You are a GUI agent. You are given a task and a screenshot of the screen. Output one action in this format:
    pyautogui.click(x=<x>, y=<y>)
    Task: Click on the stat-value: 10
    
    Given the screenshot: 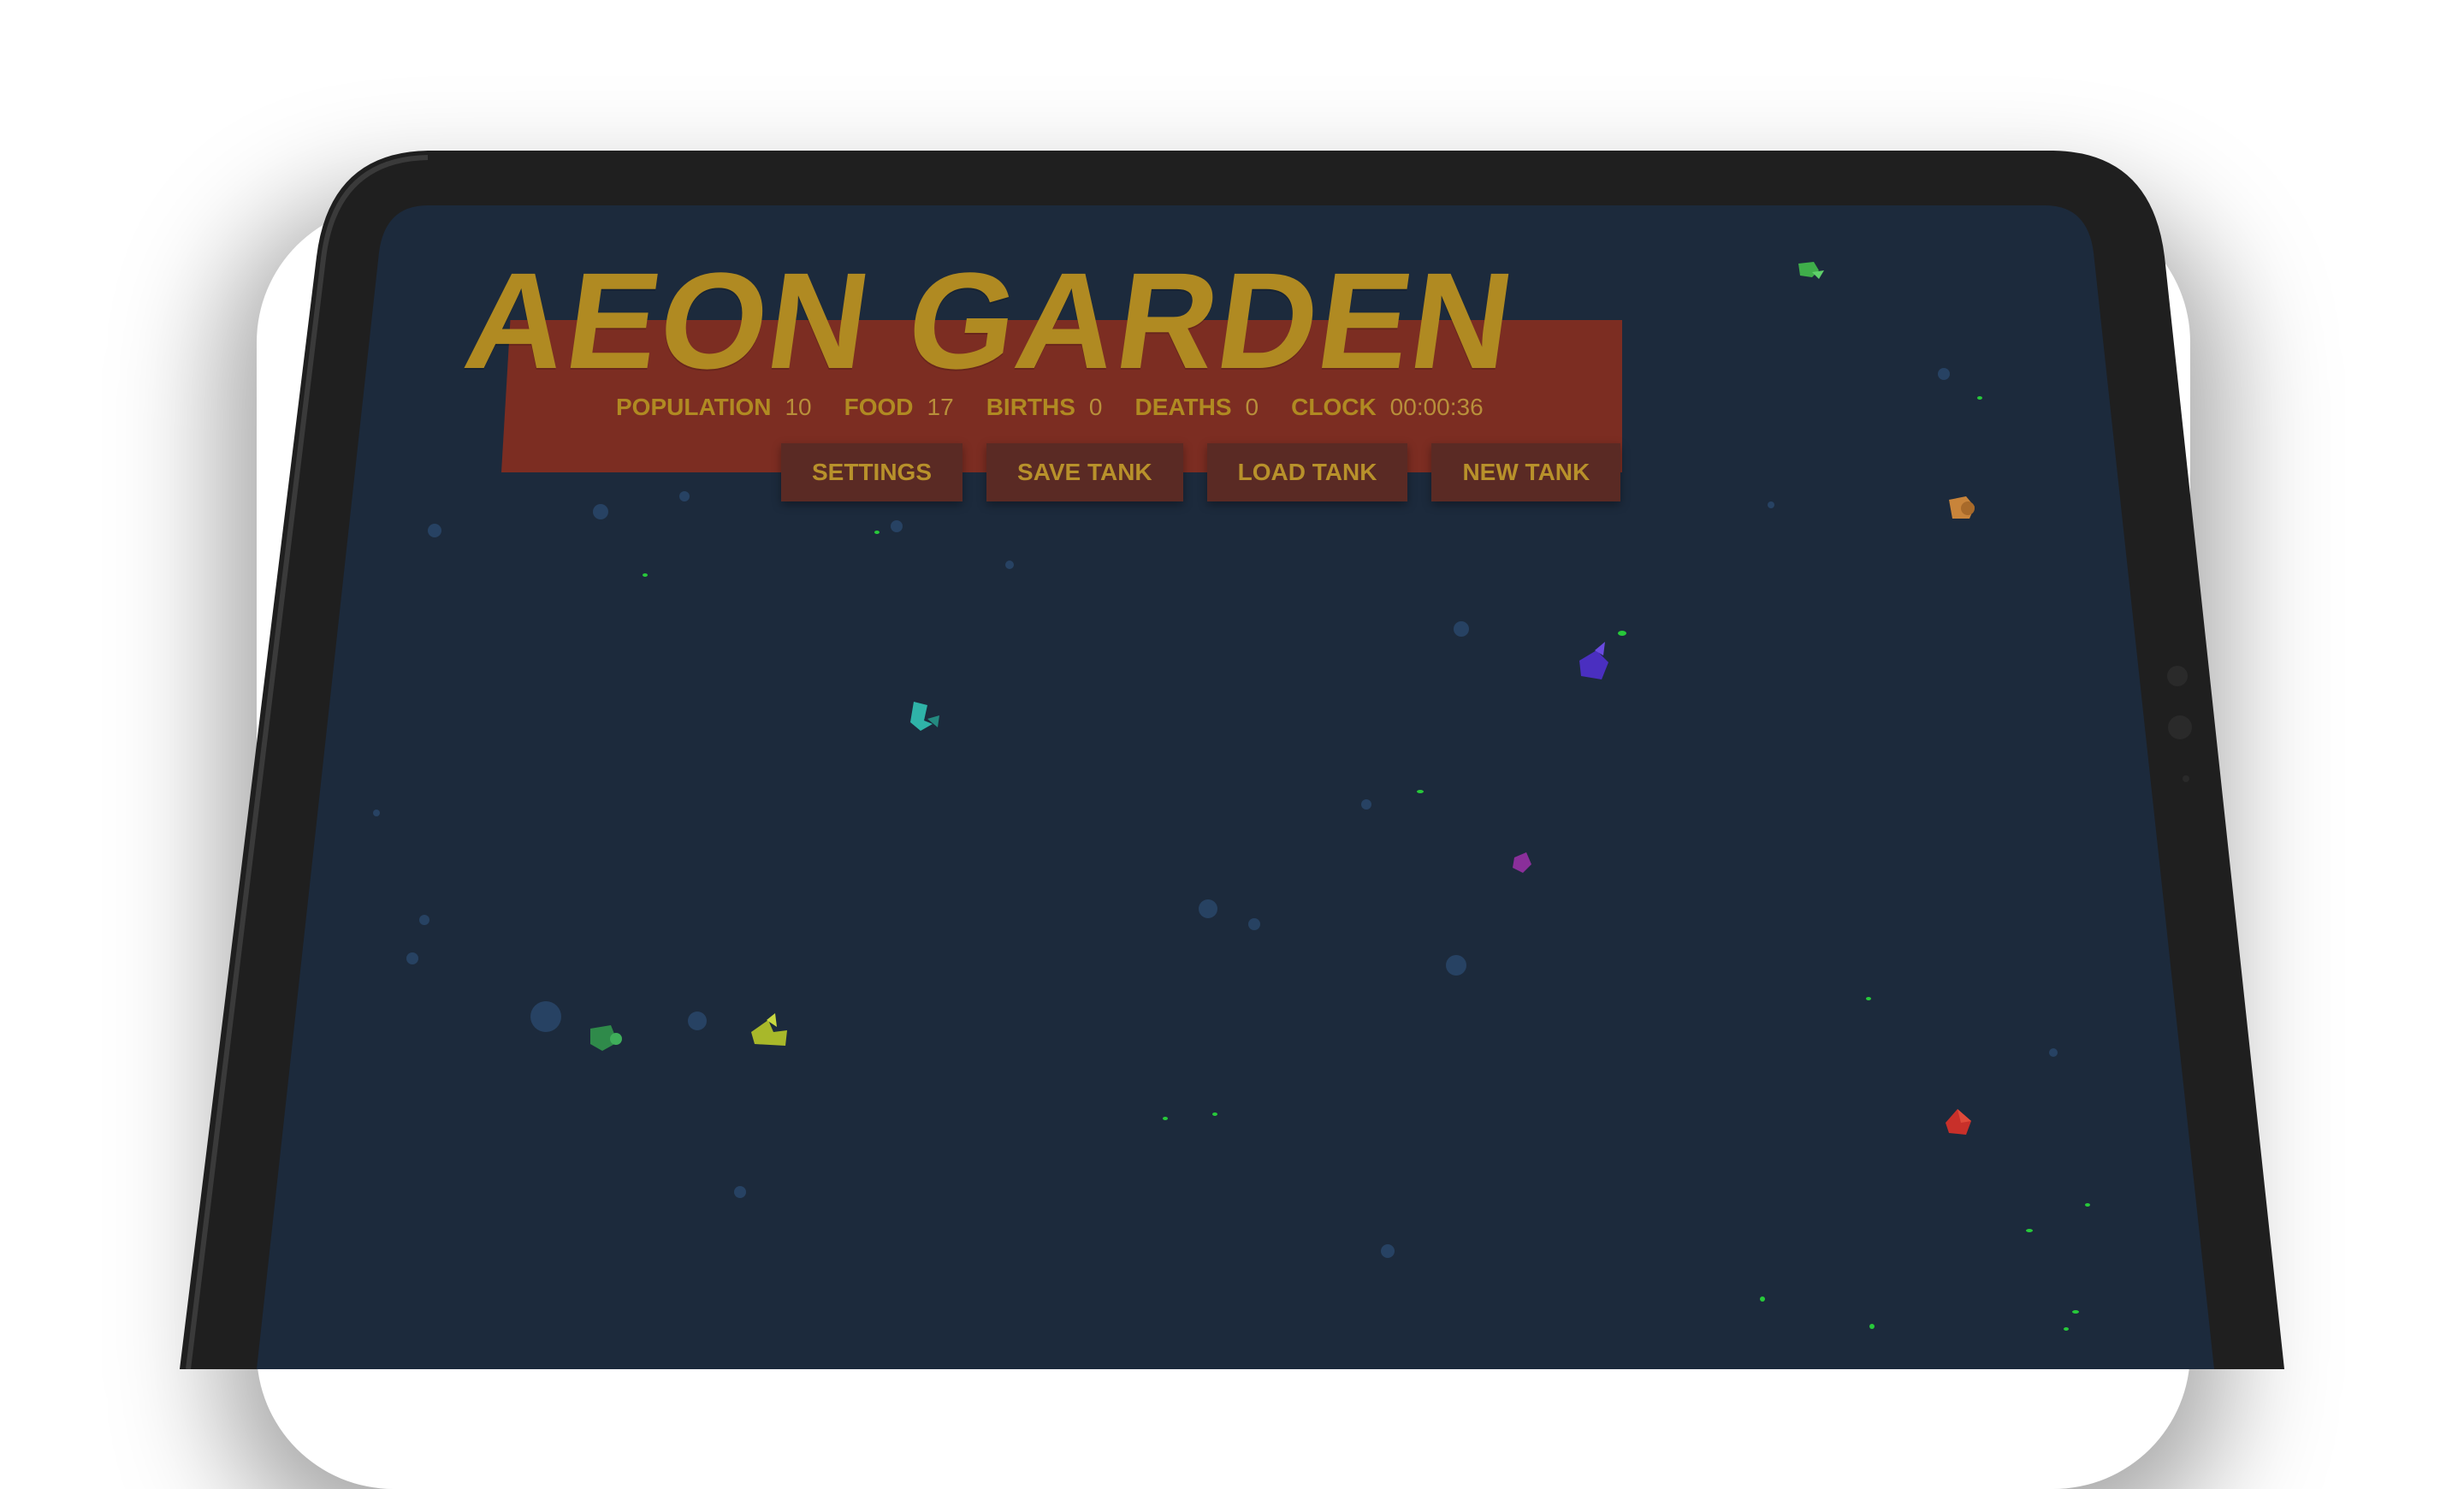 What is the action you would take?
    pyautogui.click(x=798, y=407)
    